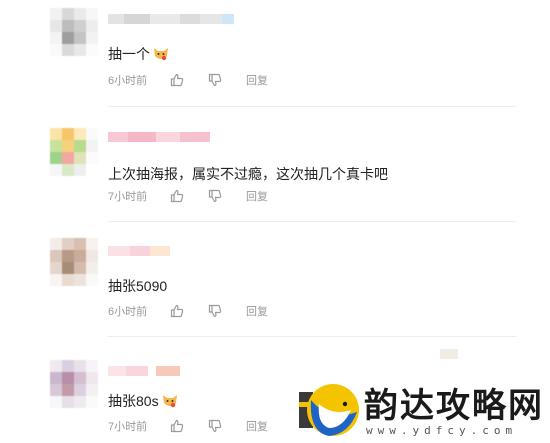 Image resolution: width=550 pixels, height=443 pixels. Describe the element at coordinates (442, 430) in the screenshot. I see `site-url: www.ydfcy.com` at that location.